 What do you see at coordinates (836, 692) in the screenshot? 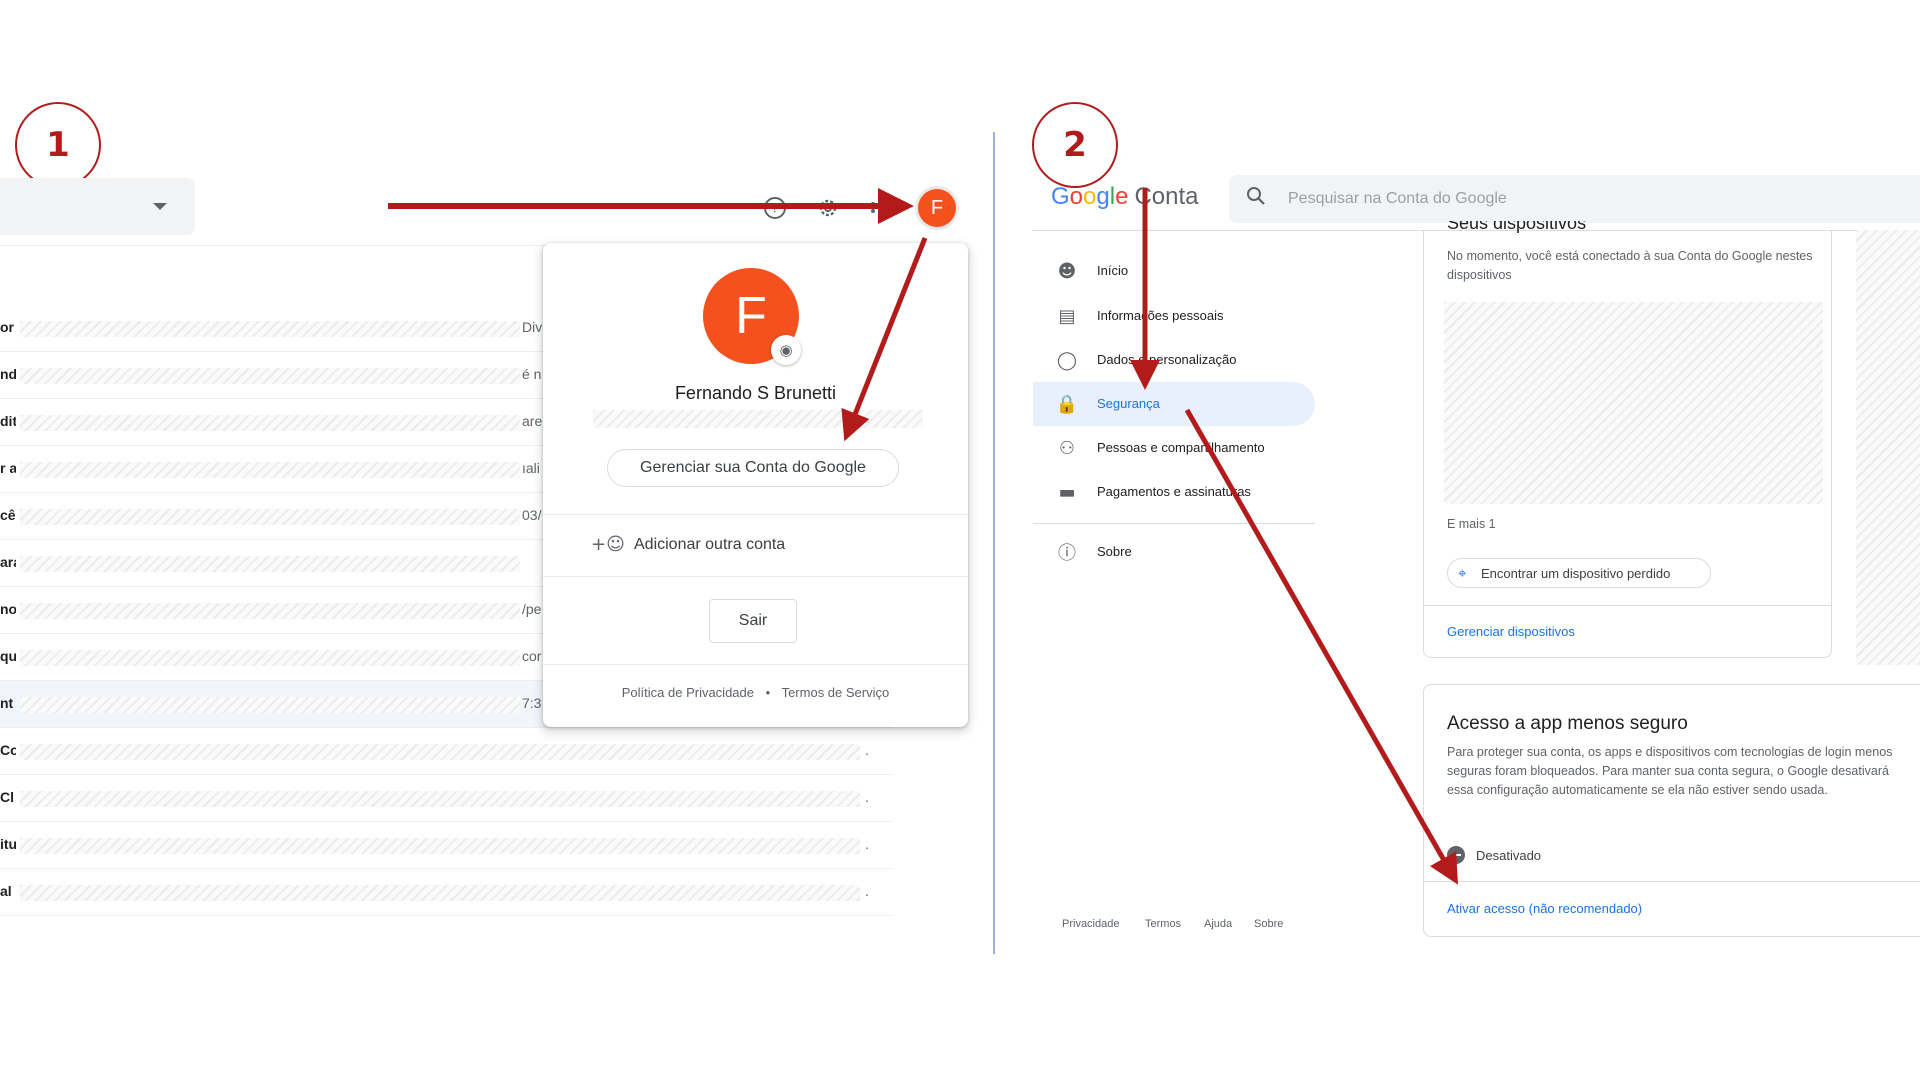
I see `terms-link: Termos de Serviço` at bounding box center [836, 692].